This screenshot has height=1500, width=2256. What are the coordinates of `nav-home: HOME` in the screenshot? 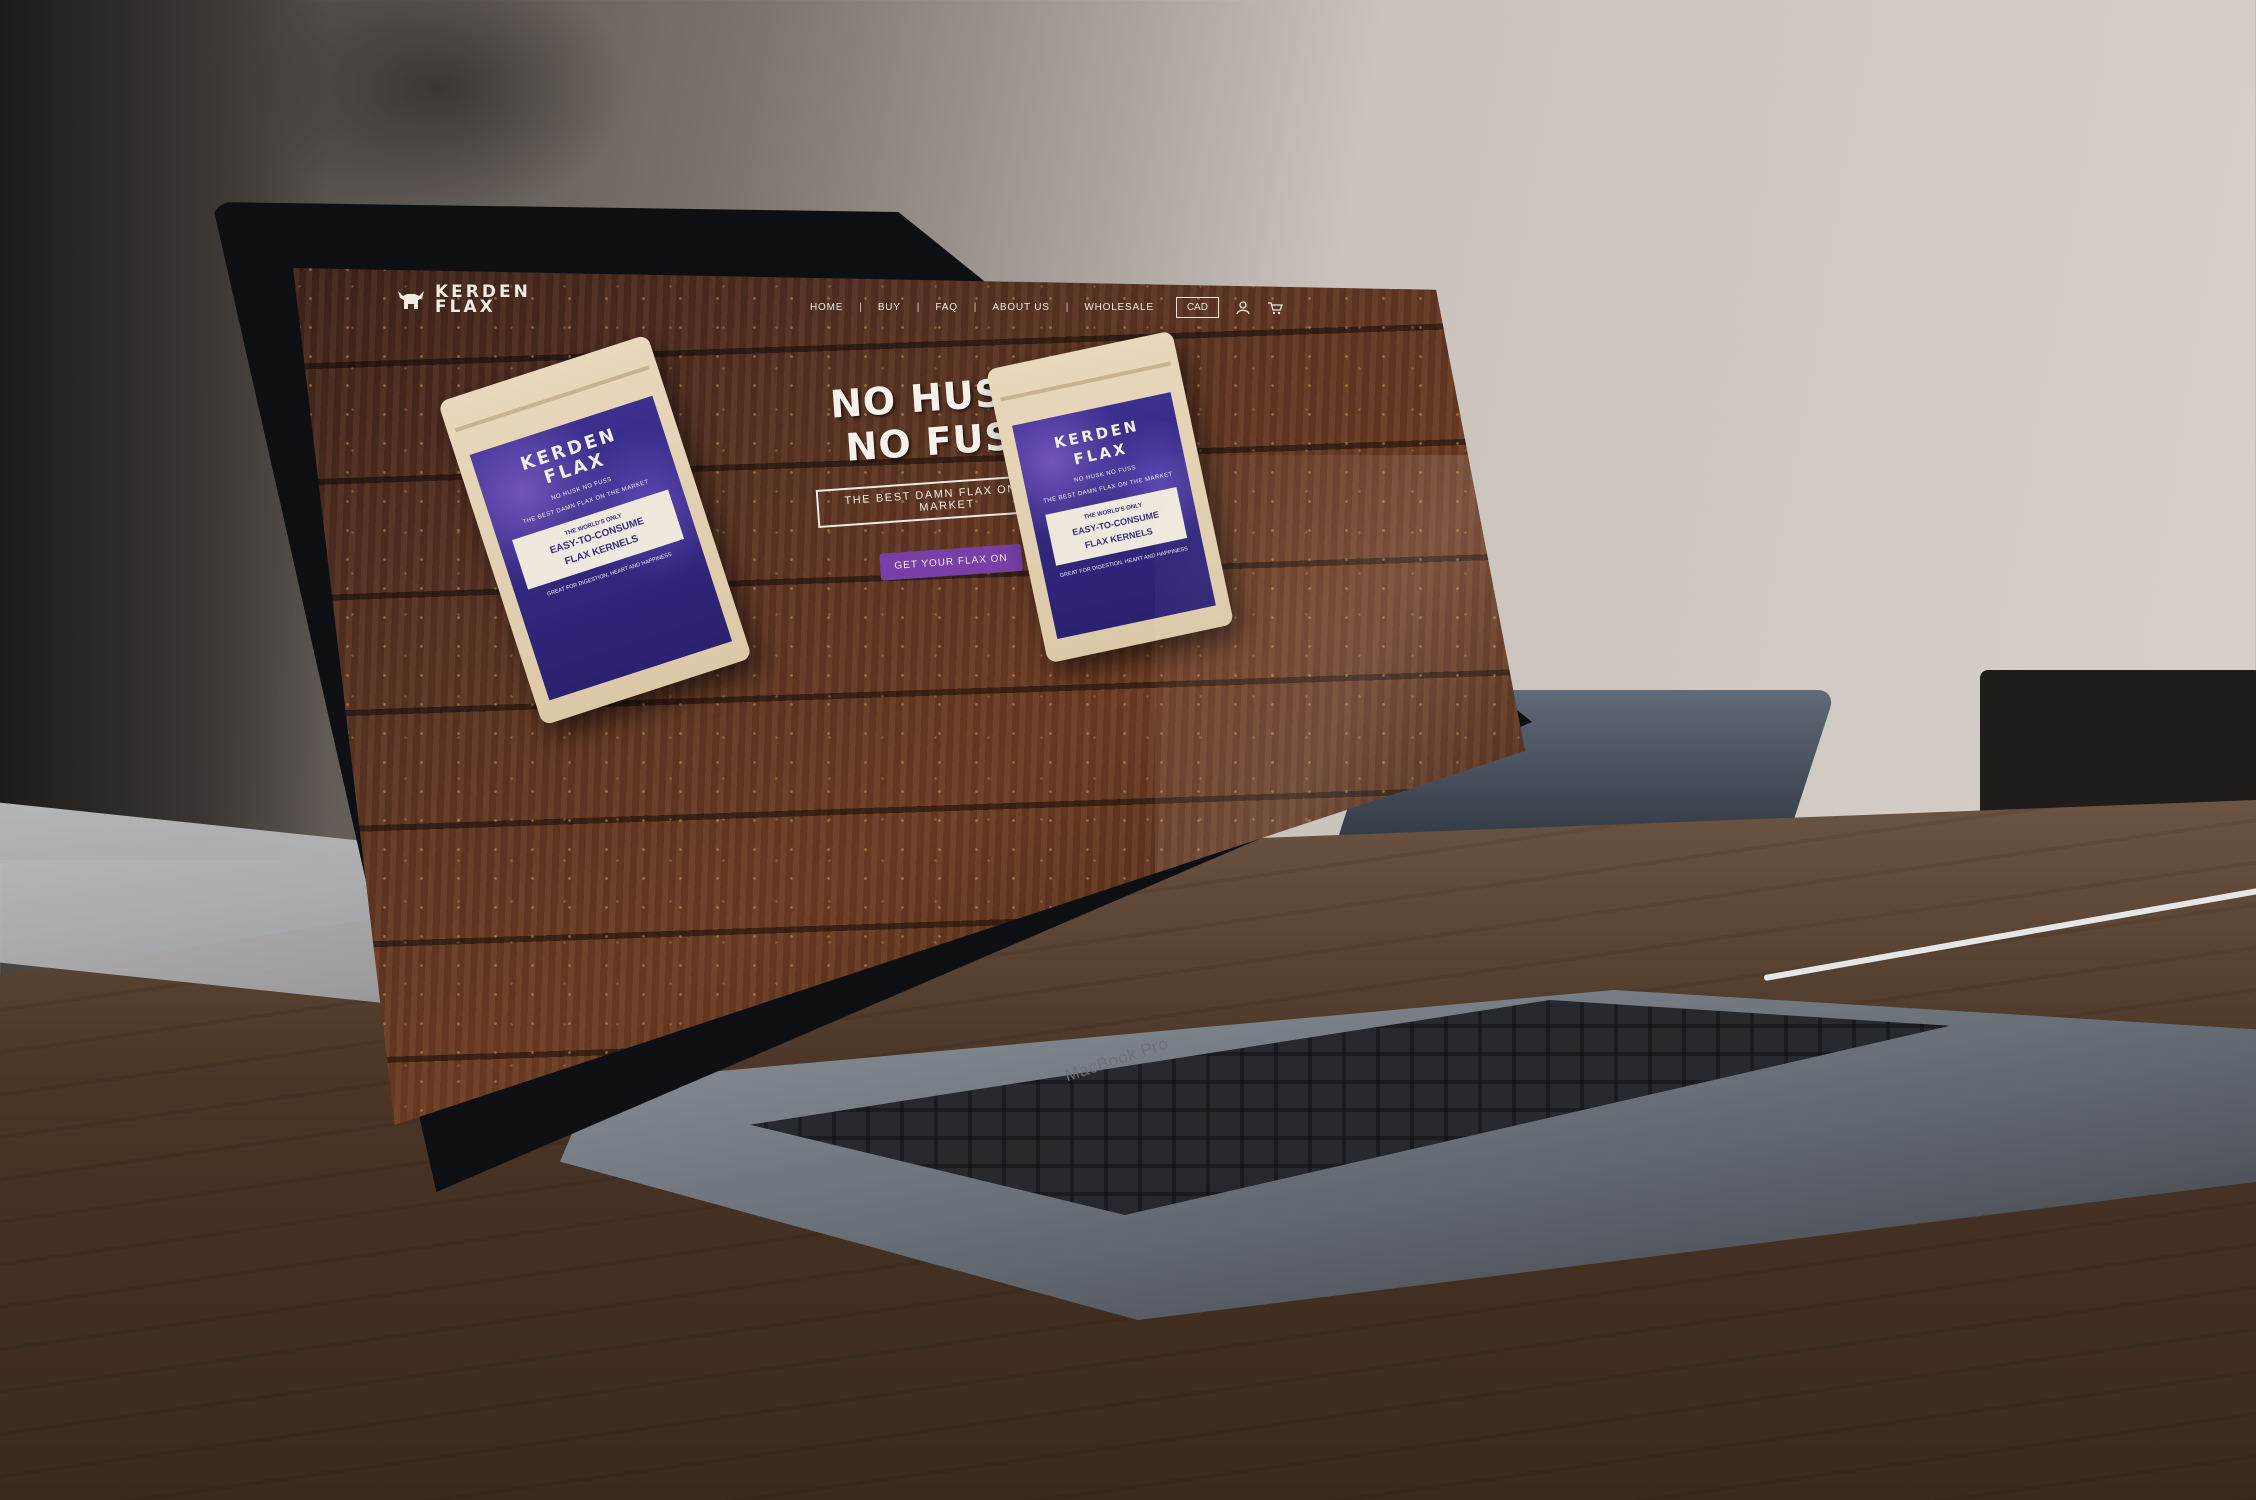 It's located at (826, 307).